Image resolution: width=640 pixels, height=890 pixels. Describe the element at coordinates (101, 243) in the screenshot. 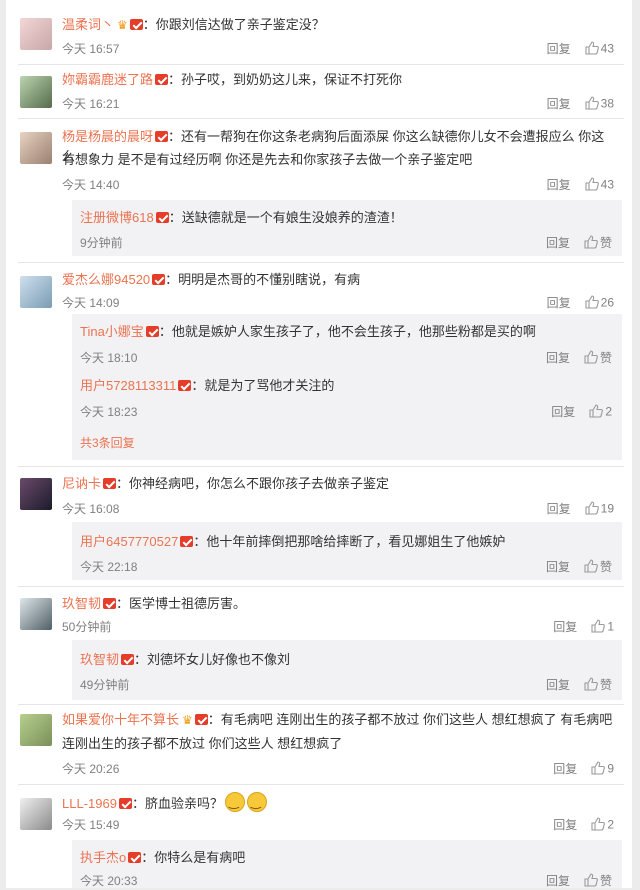

I see `reply-time: 9分钟前` at that location.